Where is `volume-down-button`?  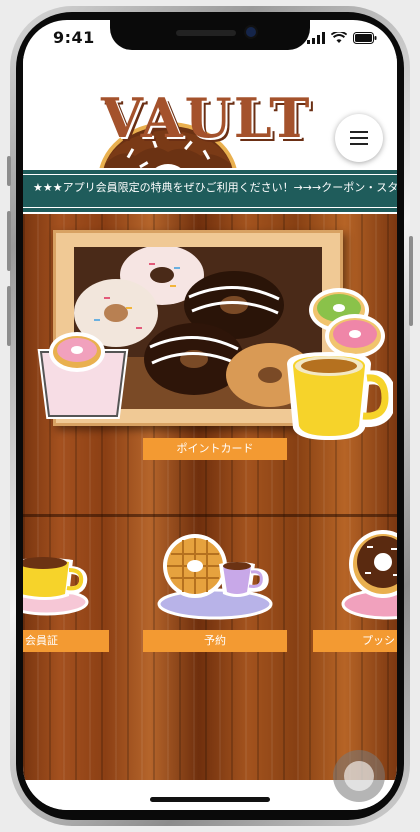 volume-down-button is located at coordinates (9, 316).